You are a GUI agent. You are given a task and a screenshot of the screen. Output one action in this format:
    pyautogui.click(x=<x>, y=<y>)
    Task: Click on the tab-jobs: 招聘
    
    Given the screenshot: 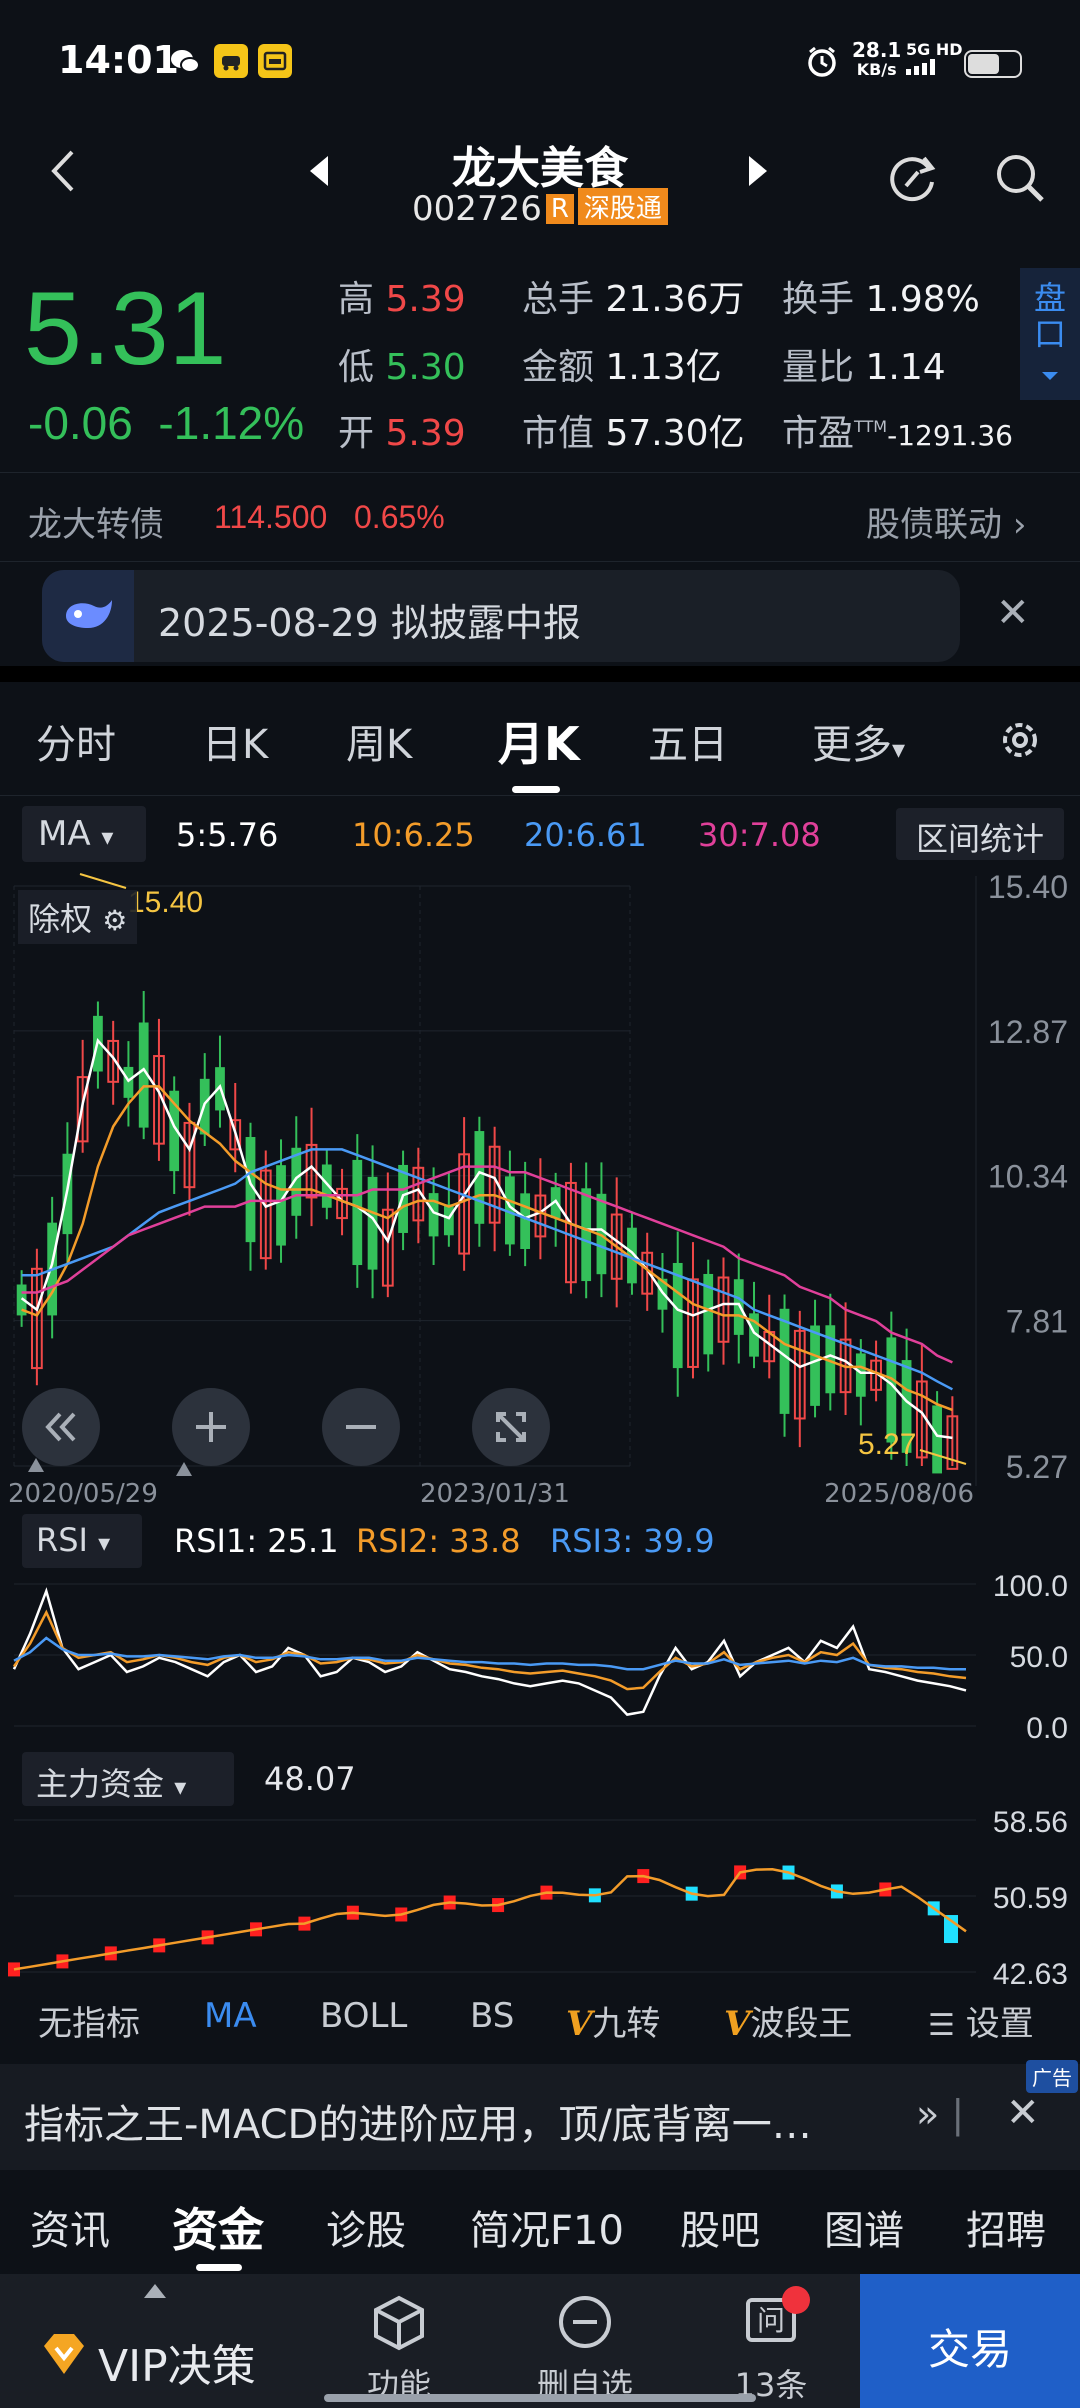 What is the action you would take?
    pyautogui.click(x=1006, y=2227)
    